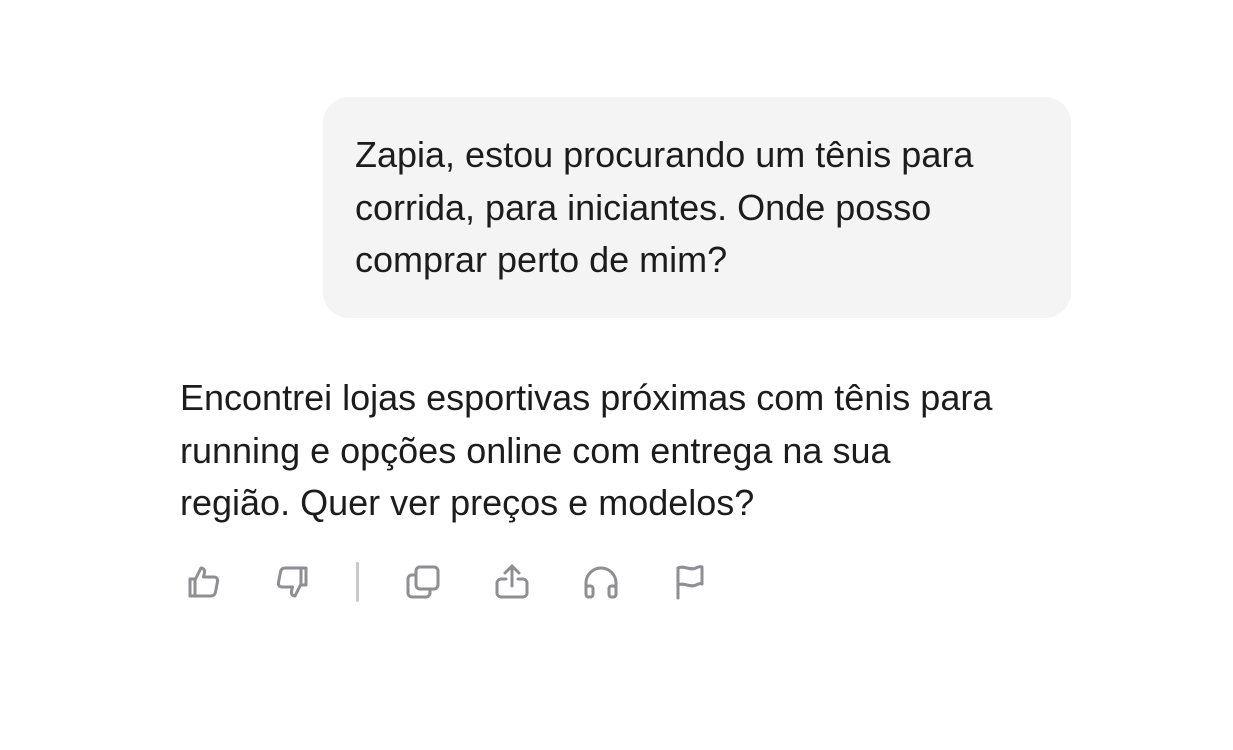  I want to click on like-button, so click(204, 582).